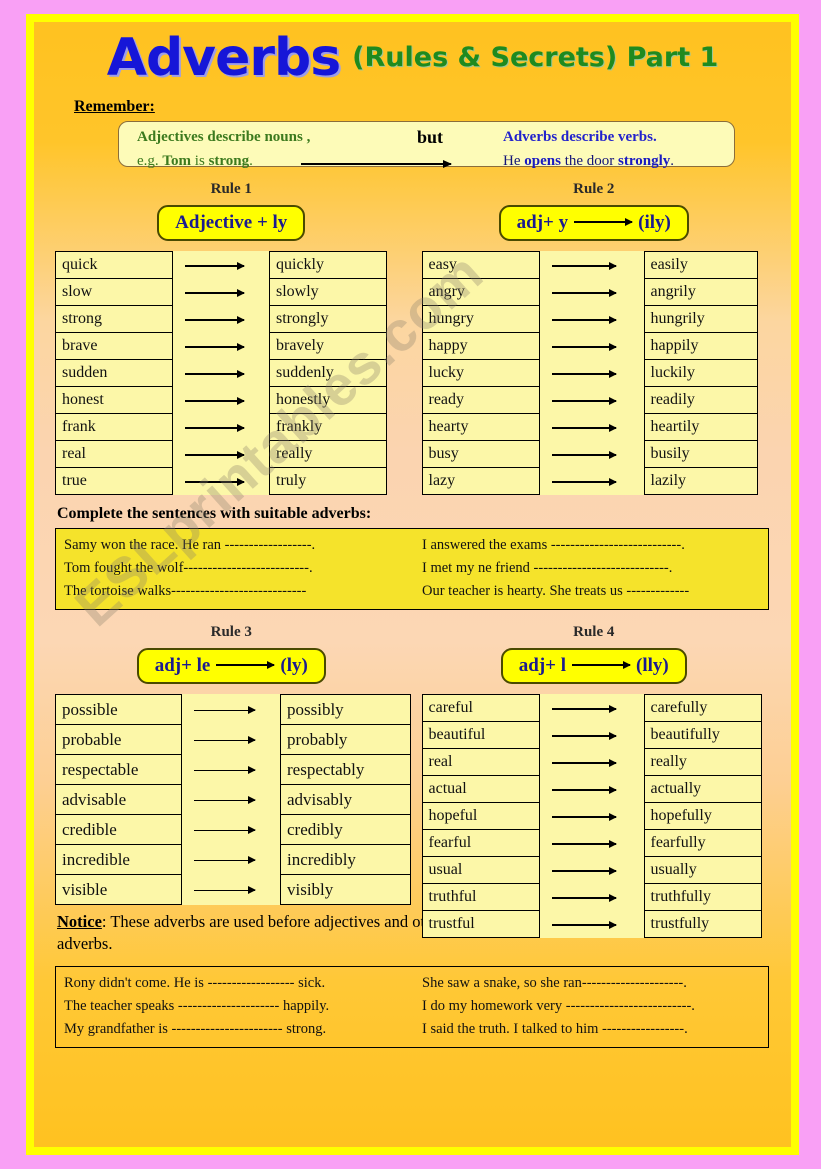 The height and width of the screenshot is (1169, 821). What do you see at coordinates (480, 924) in the screenshot?
I see `adjective-cell: trustful` at bounding box center [480, 924].